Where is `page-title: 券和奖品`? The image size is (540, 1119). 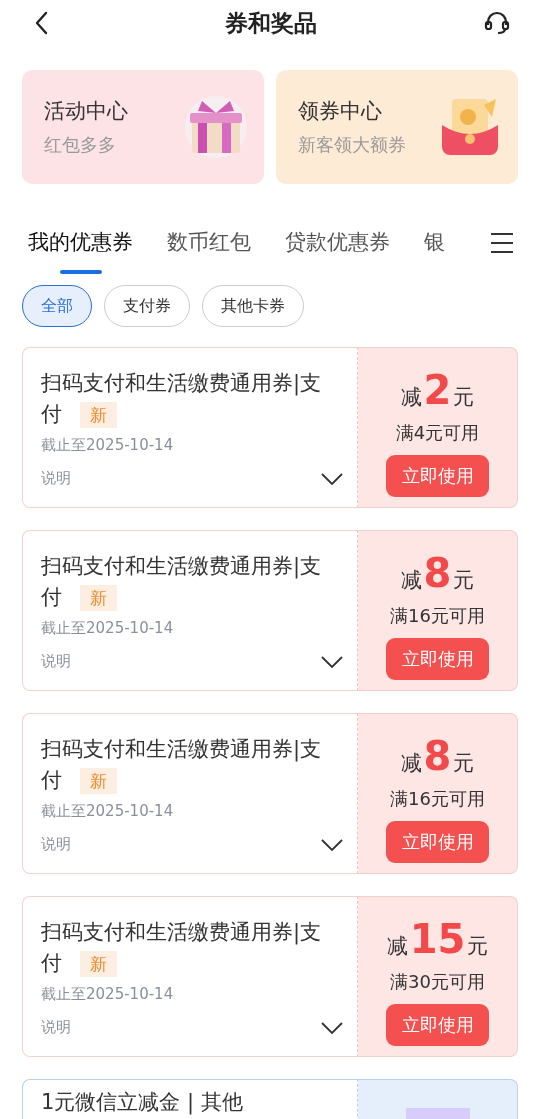 page-title: 券和奖品 is located at coordinates (271, 23).